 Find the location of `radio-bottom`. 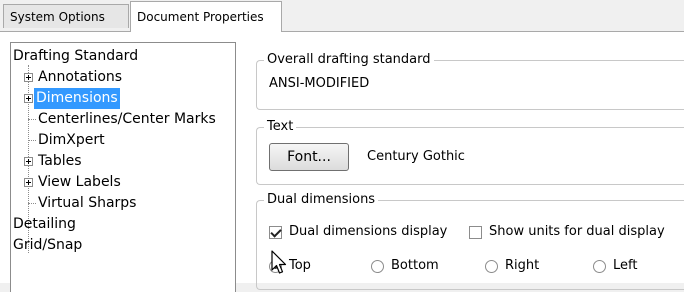

radio-bottom is located at coordinates (377, 266).